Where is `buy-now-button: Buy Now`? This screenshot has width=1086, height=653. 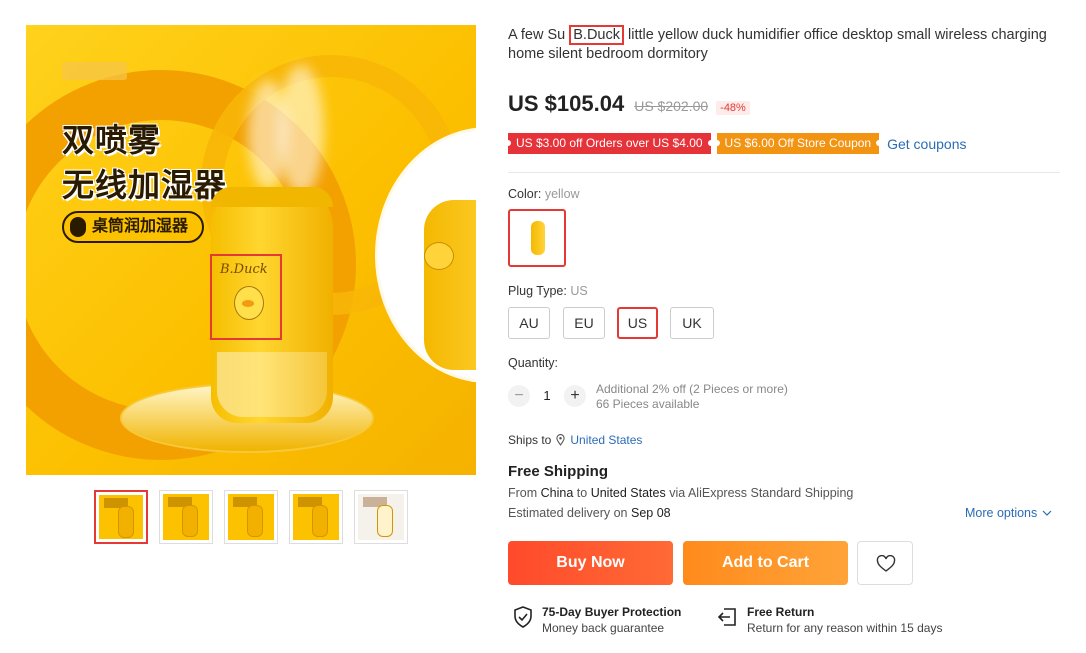
buy-now-button: Buy Now is located at coordinates (590, 563).